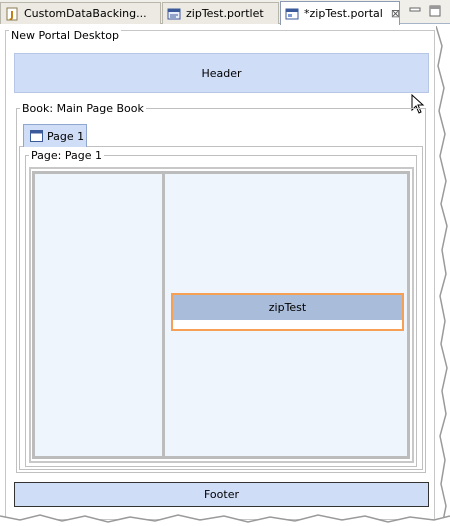  I want to click on java-class-icon: J, so click(12, 14).